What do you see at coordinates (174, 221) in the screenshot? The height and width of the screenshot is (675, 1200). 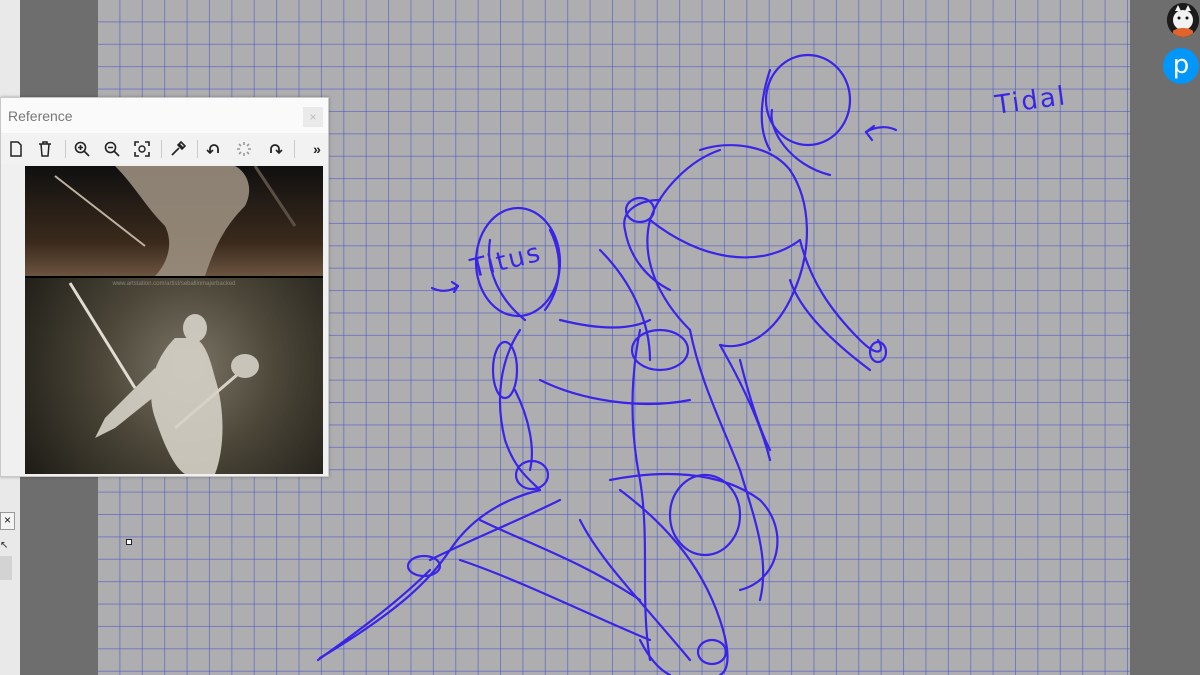 I see `reference-image-top` at bounding box center [174, 221].